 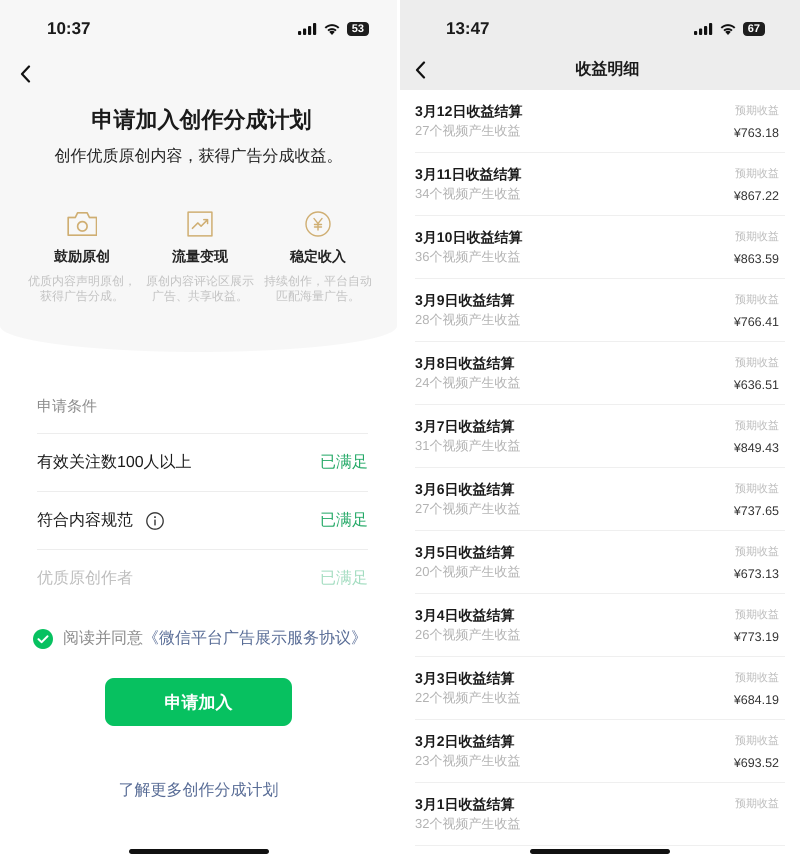 What do you see at coordinates (318, 224) in the screenshot?
I see `yen-coin-icon` at bounding box center [318, 224].